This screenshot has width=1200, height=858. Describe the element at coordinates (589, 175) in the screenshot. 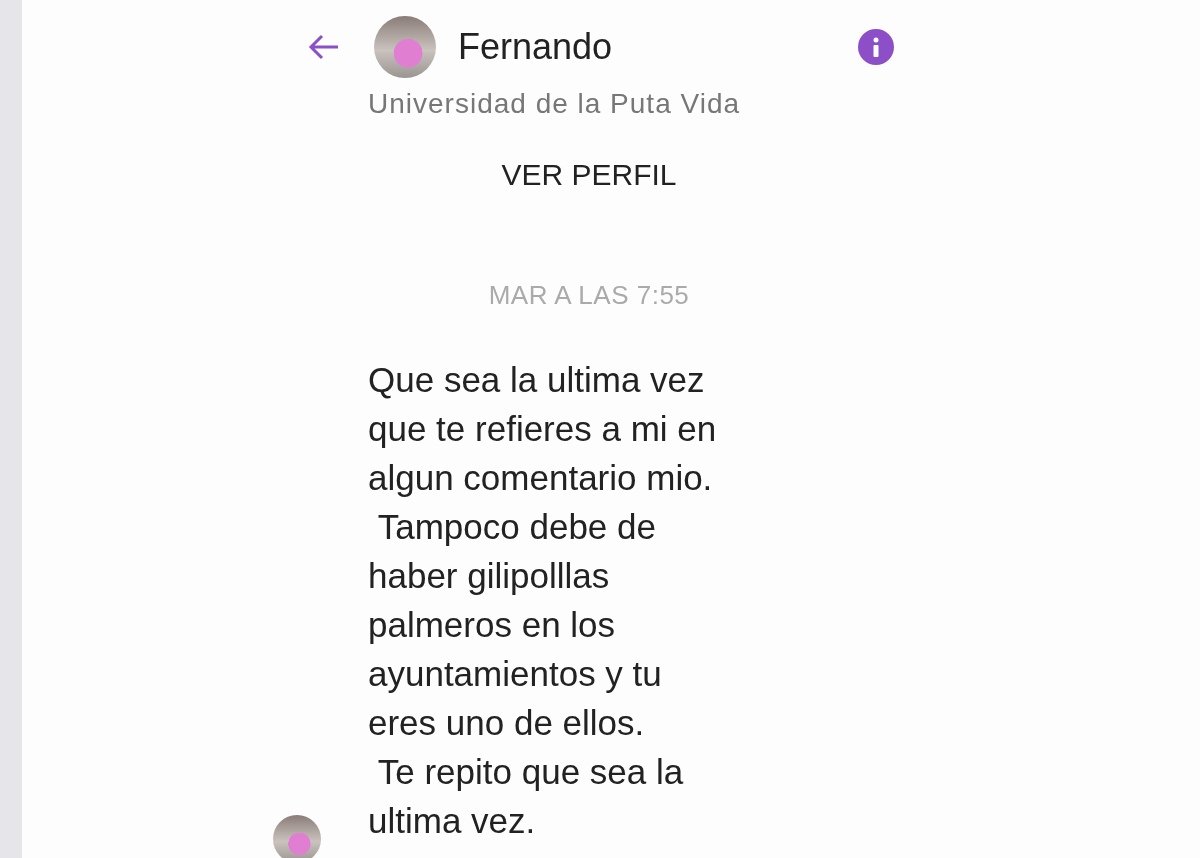

I see `view-profile-link: VER PERFIL` at that location.